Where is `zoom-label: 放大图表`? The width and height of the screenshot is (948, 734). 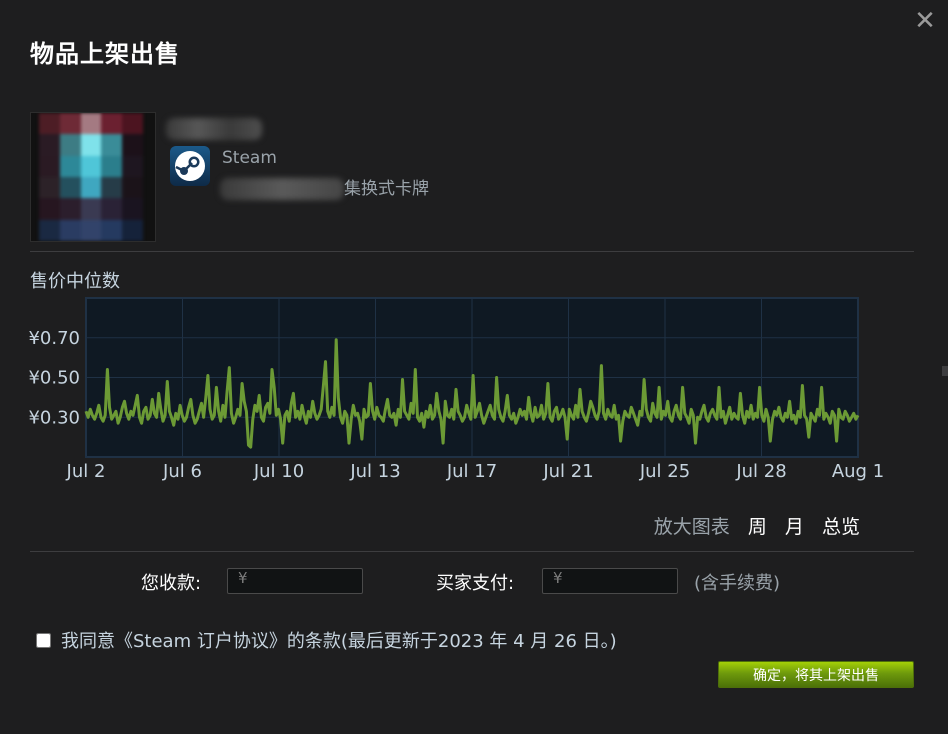 zoom-label: 放大图表 is located at coordinates (691, 527).